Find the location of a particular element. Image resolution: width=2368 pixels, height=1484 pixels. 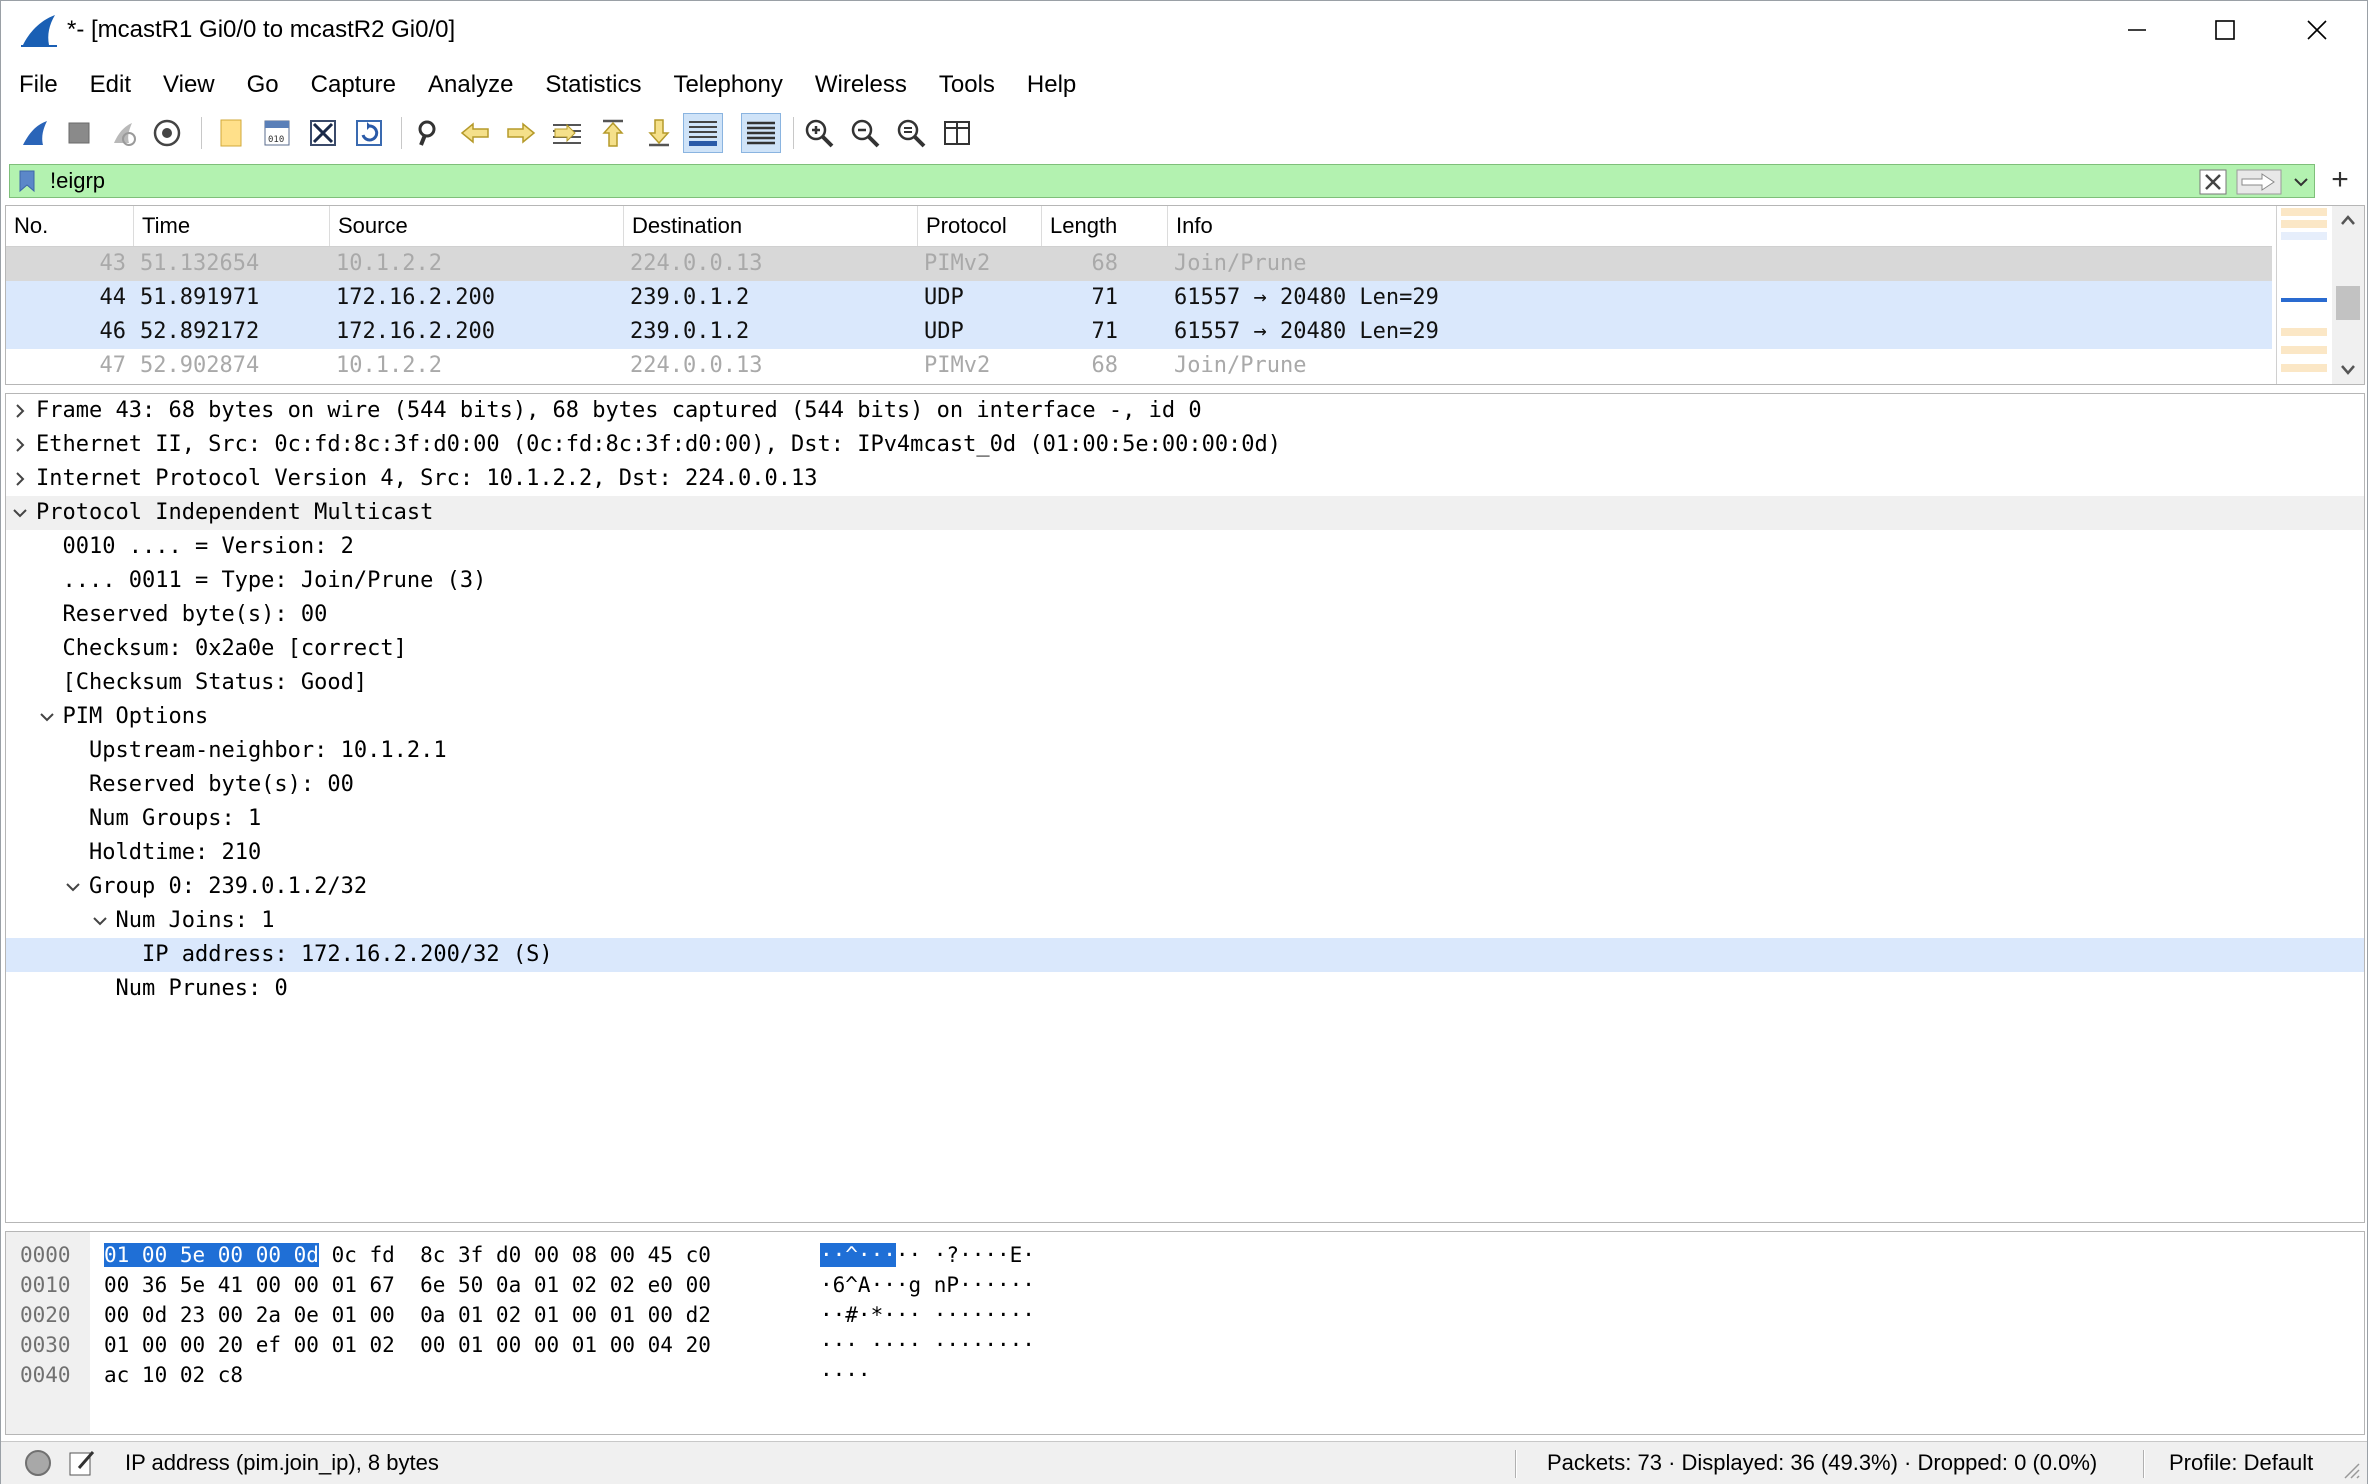

autoscroll-toggle is located at coordinates (703, 133).